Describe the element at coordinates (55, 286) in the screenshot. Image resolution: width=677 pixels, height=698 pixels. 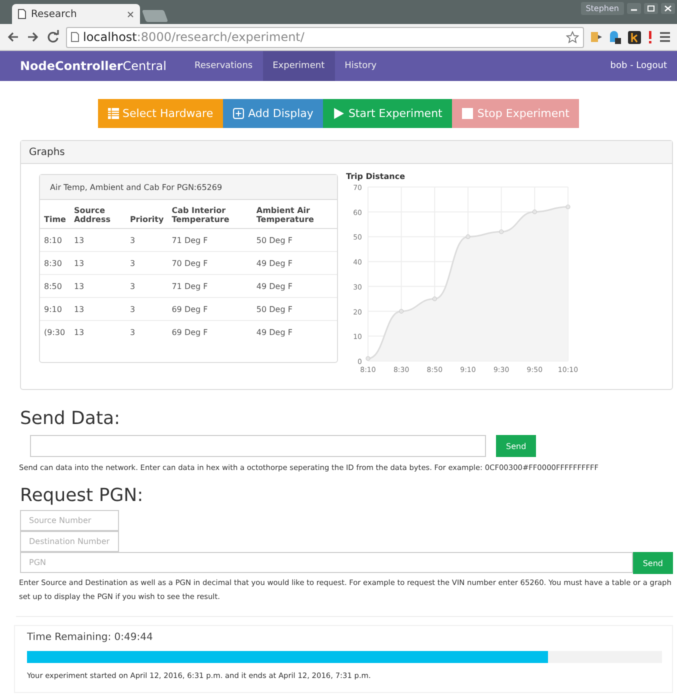
I see `table-cell: 8:50` at that location.